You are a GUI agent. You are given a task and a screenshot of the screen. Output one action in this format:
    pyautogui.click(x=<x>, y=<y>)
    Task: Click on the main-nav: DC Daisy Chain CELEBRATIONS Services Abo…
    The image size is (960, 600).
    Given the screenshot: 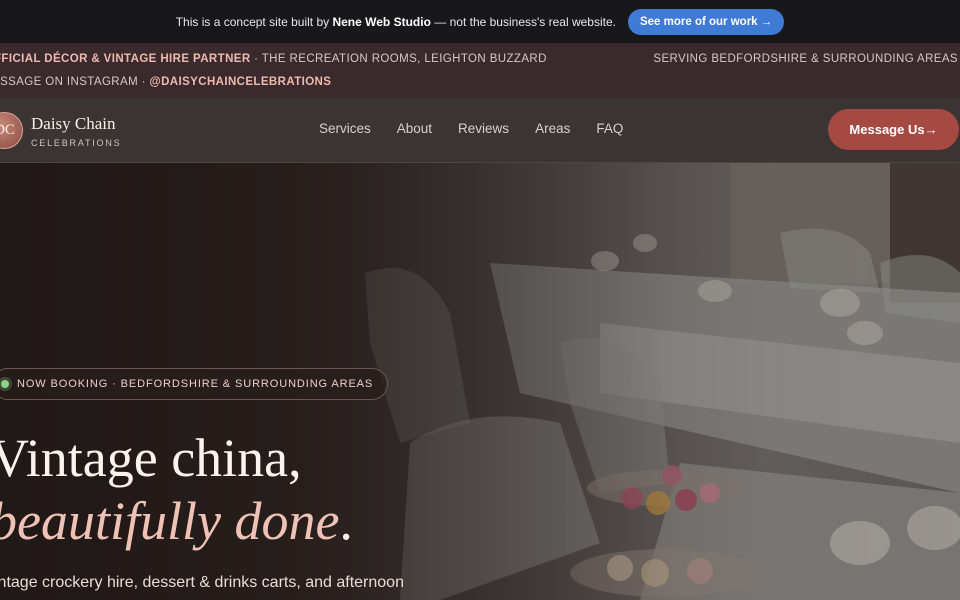 What is the action you would take?
    pyautogui.click(x=480, y=130)
    